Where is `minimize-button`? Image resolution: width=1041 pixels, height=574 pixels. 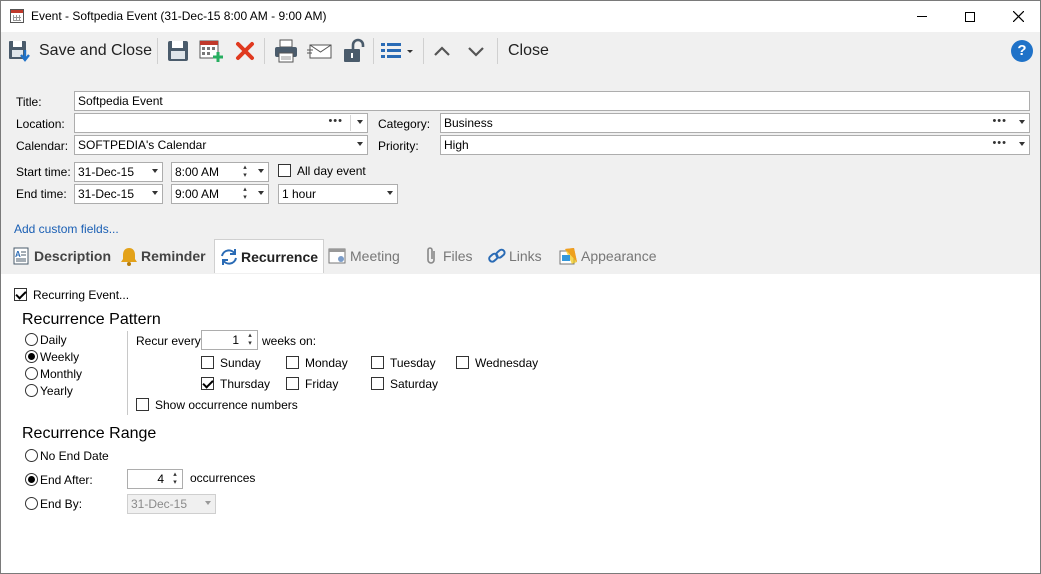
minimize-button is located at coordinates (922, 16).